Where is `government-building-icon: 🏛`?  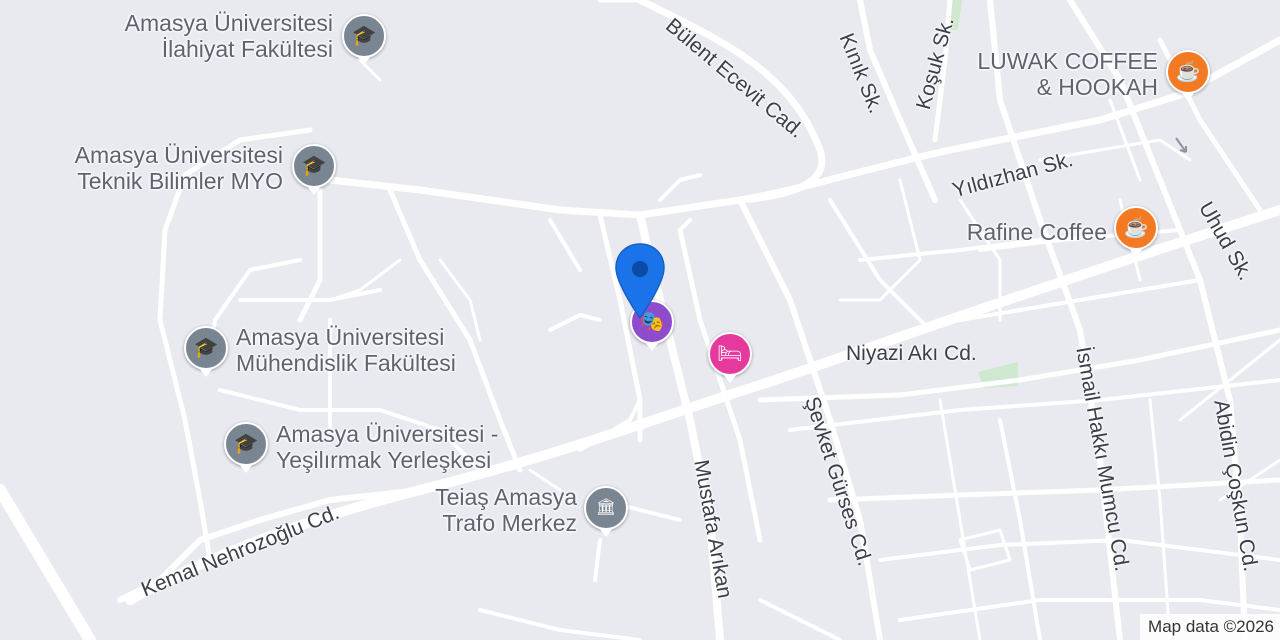
government-building-icon: 🏛 is located at coordinates (606, 508).